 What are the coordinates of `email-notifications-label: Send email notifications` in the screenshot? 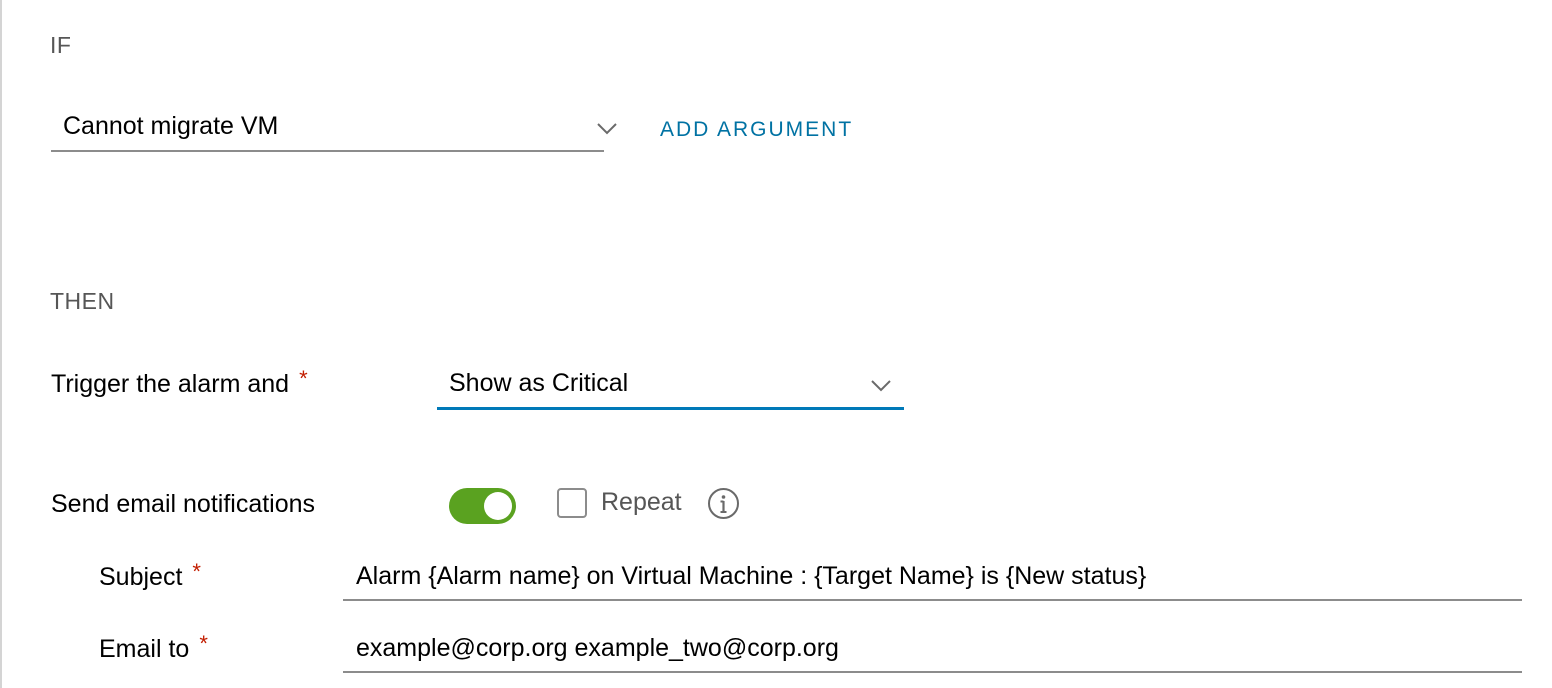 It's located at (183, 504).